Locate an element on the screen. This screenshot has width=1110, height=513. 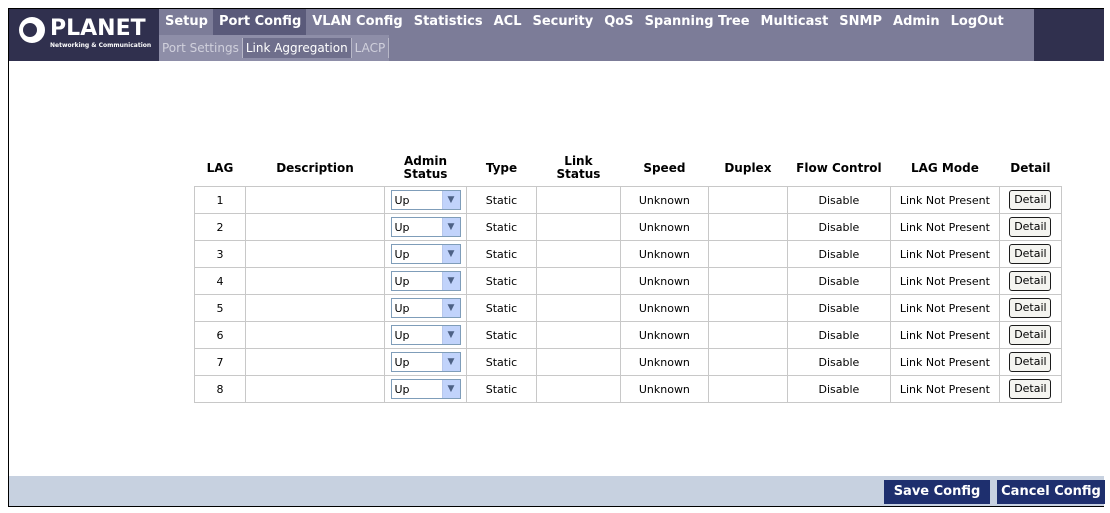
nav-item-snmp: SNMP is located at coordinates (860, 22).